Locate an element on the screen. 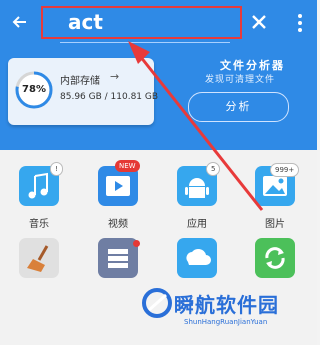 The height and width of the screenshot is (345, 320). video-label: 视频 is located at coordinates (118, 224).